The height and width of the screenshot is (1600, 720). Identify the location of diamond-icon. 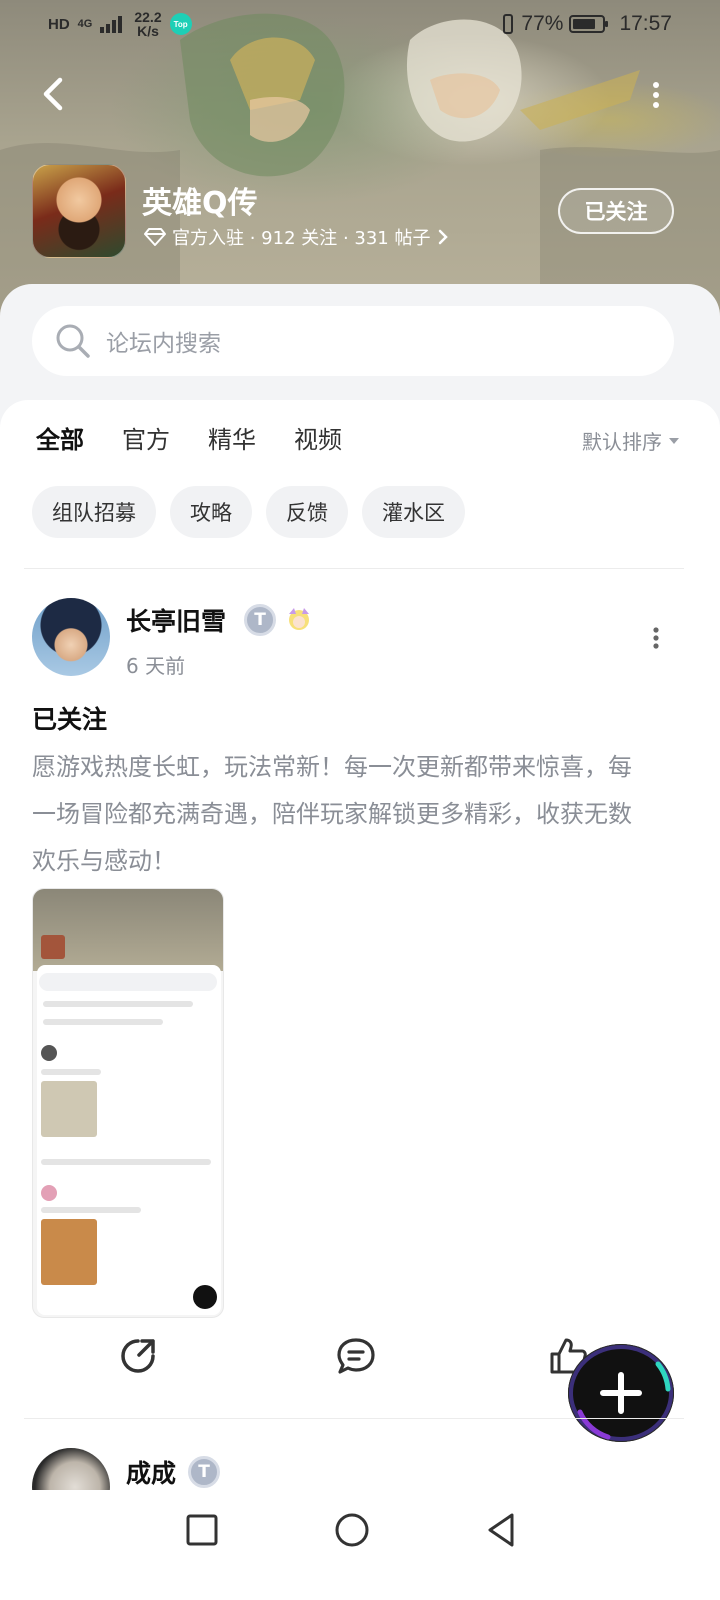
(155, 237).